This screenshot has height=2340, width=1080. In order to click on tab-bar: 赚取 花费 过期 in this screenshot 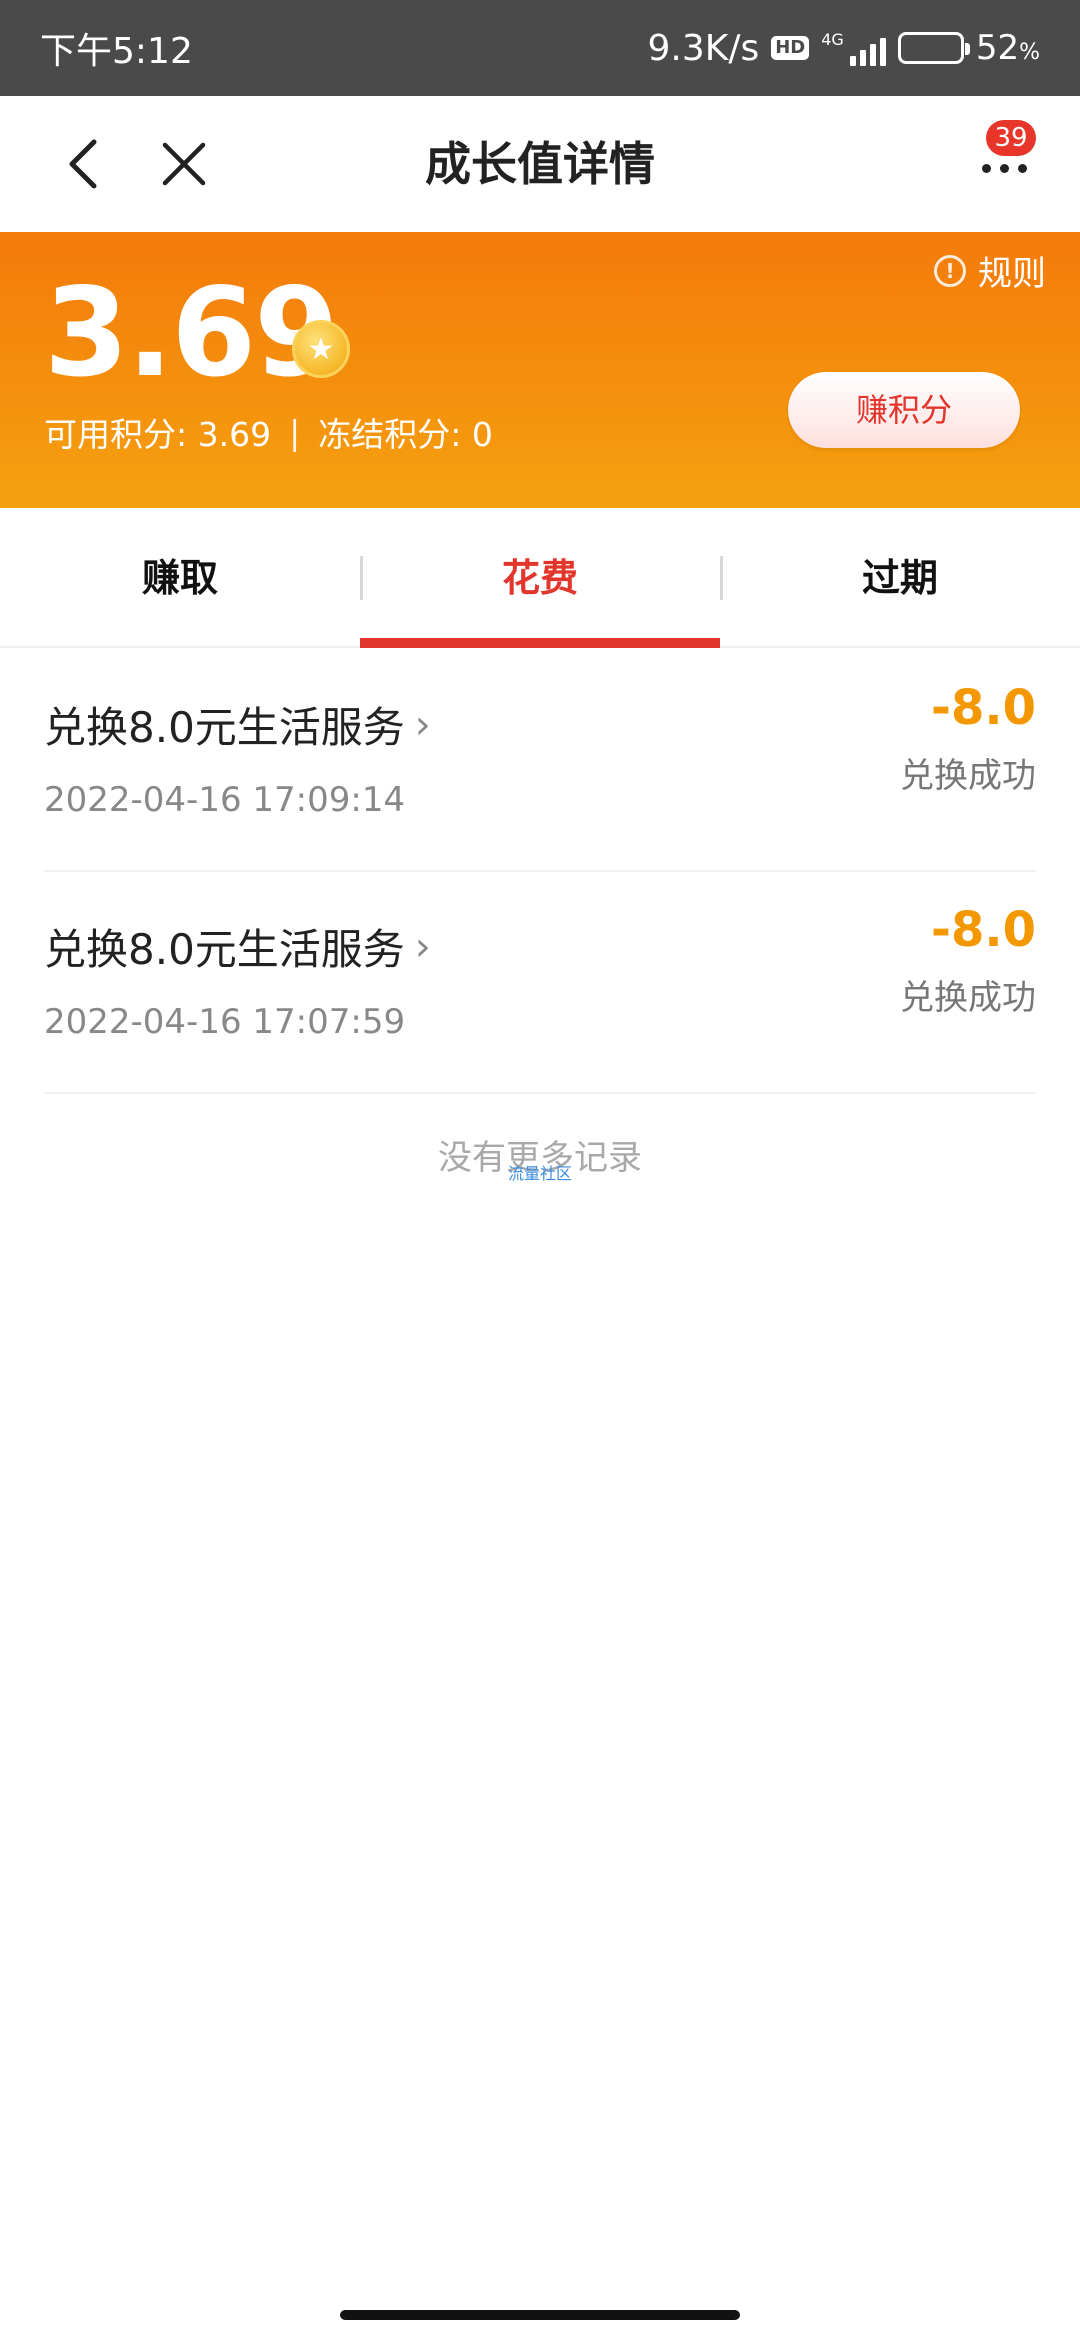, I will do `click(540, 578)`.